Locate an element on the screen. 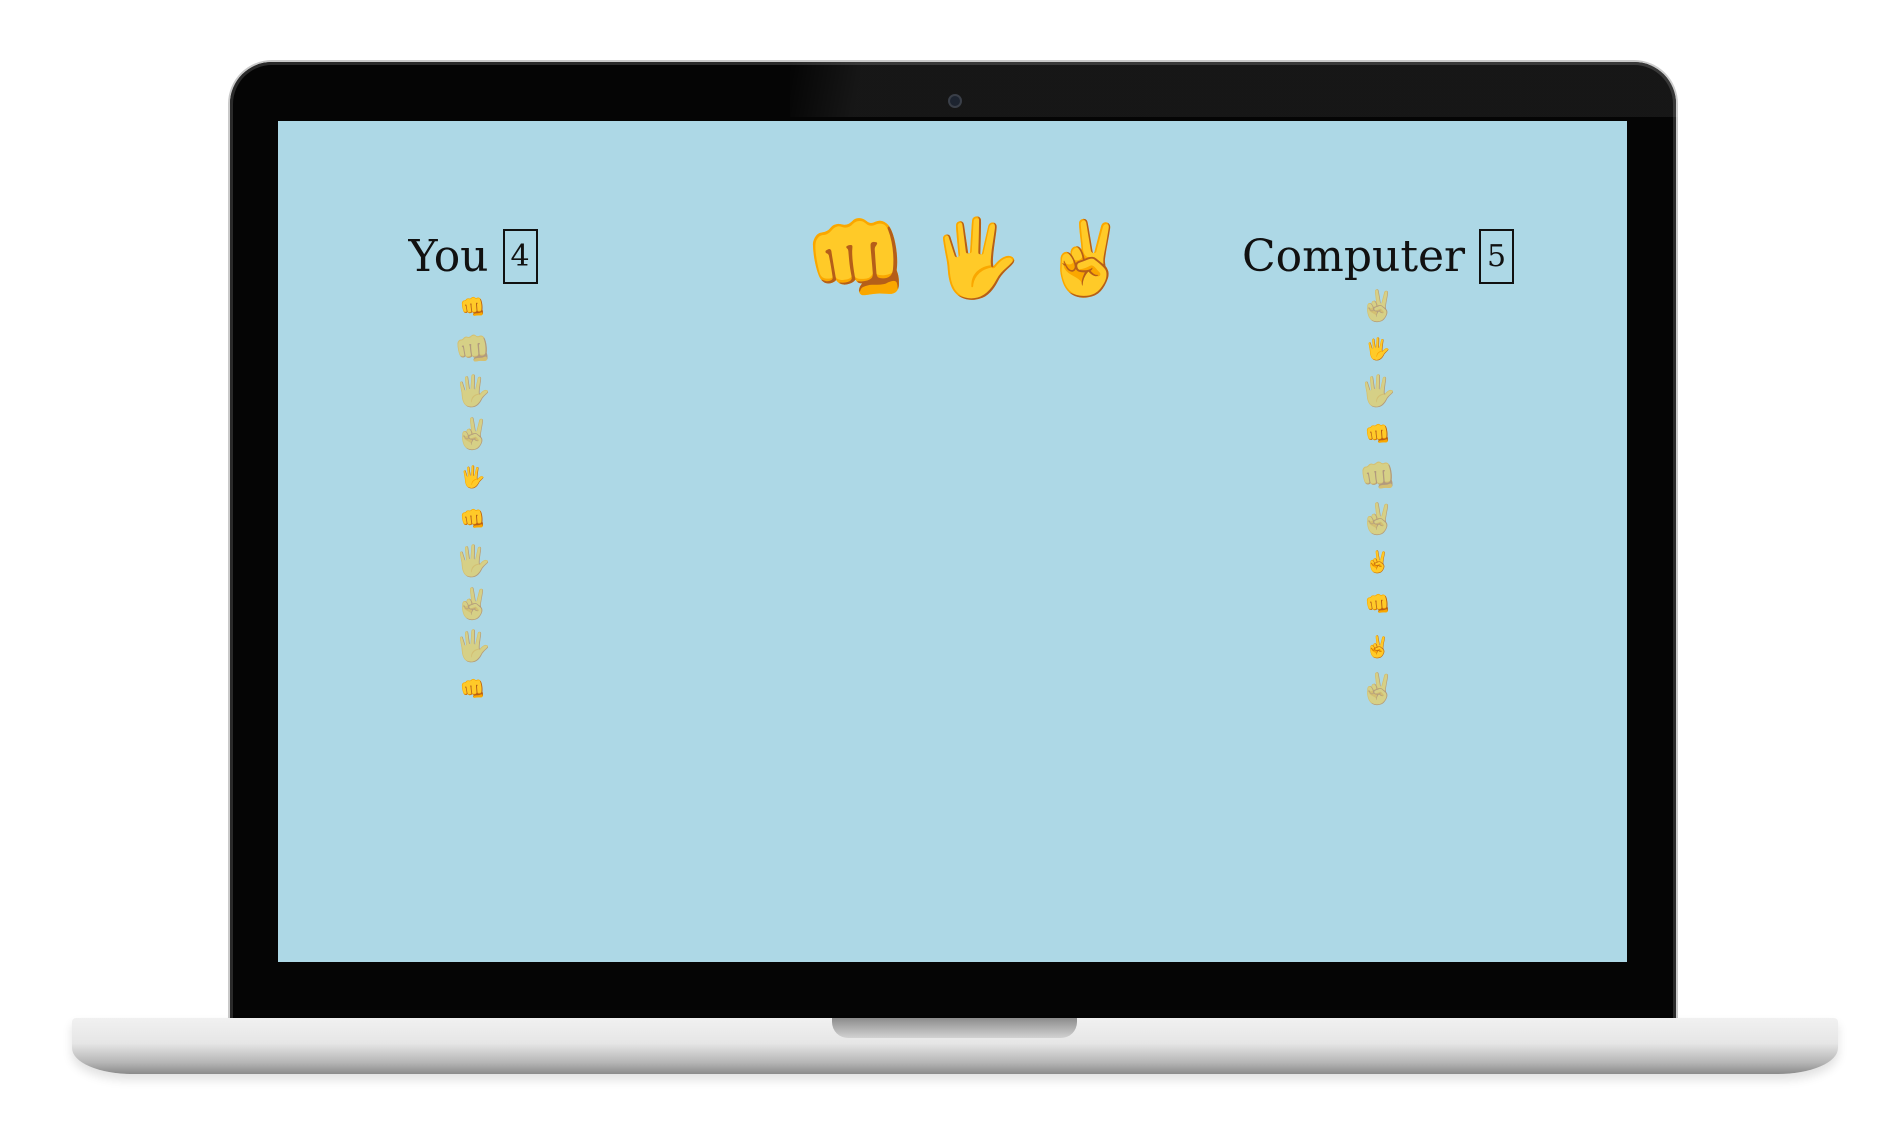 Image resolution: width=1895 pixels, height=1139 pixels. player-history-list: 👊 👊 🖐 ✌ 🖐 👊 🖐 ✌ 🖐 👊 is located at coordinates (472, 498).